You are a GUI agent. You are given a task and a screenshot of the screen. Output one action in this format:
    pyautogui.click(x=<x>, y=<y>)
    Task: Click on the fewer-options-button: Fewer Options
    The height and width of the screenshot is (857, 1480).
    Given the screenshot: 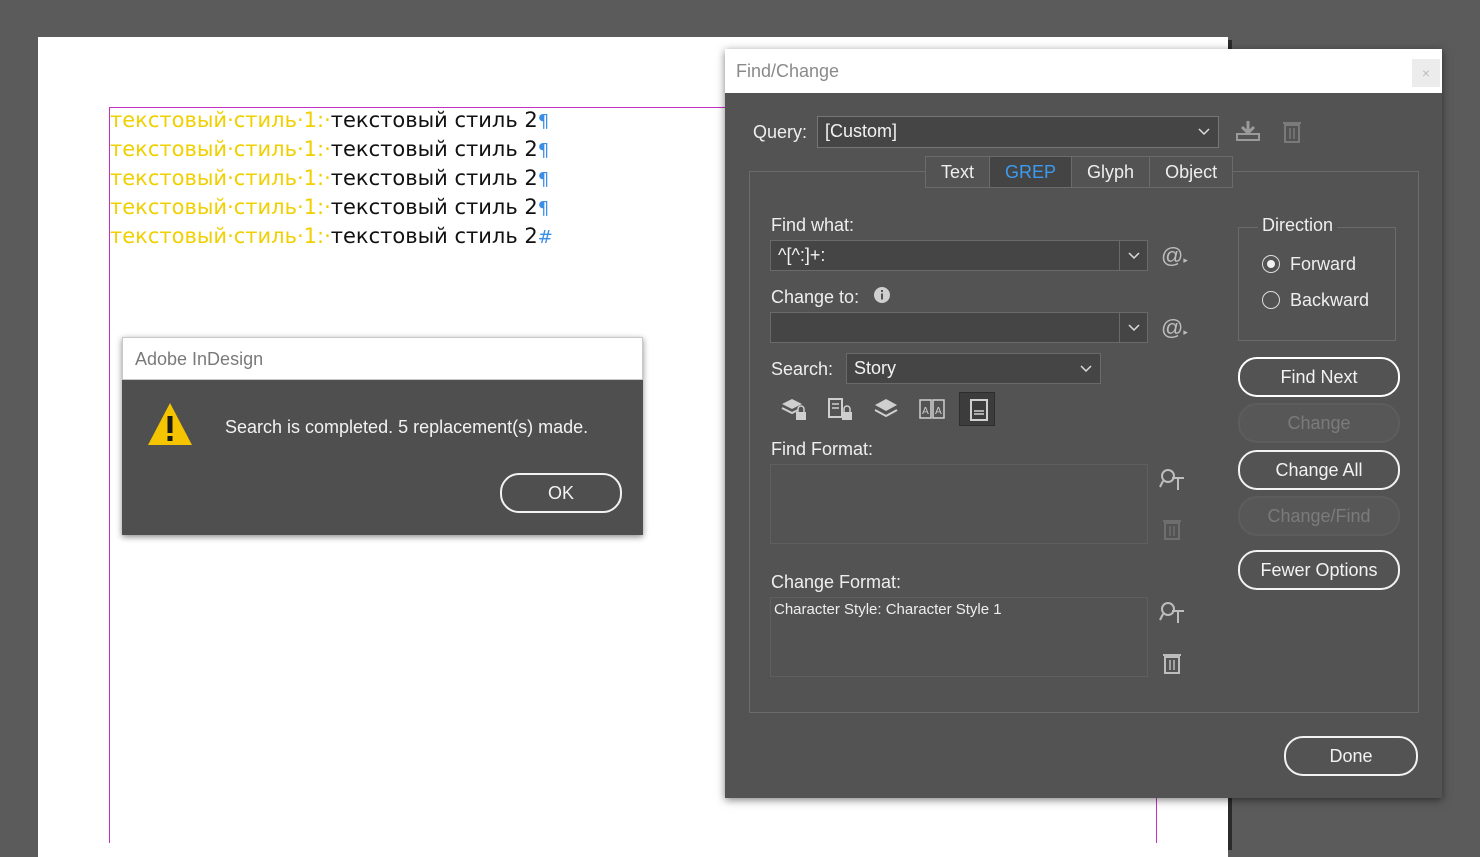 What is the action you would take?
    pyautogui.click(x=1319, y=570)
    